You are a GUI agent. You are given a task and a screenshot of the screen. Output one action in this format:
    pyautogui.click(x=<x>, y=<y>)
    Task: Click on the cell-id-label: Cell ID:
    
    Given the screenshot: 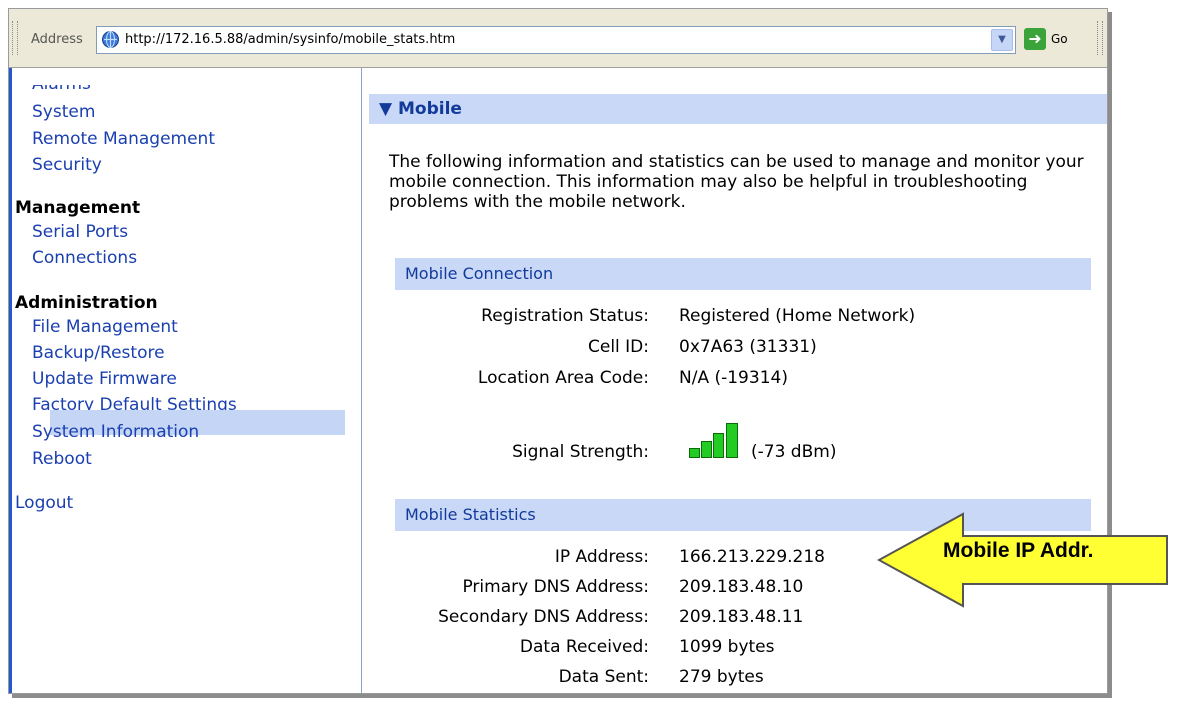 What is the action you would take?
    pyautogui.click(x=618, y=347)
    